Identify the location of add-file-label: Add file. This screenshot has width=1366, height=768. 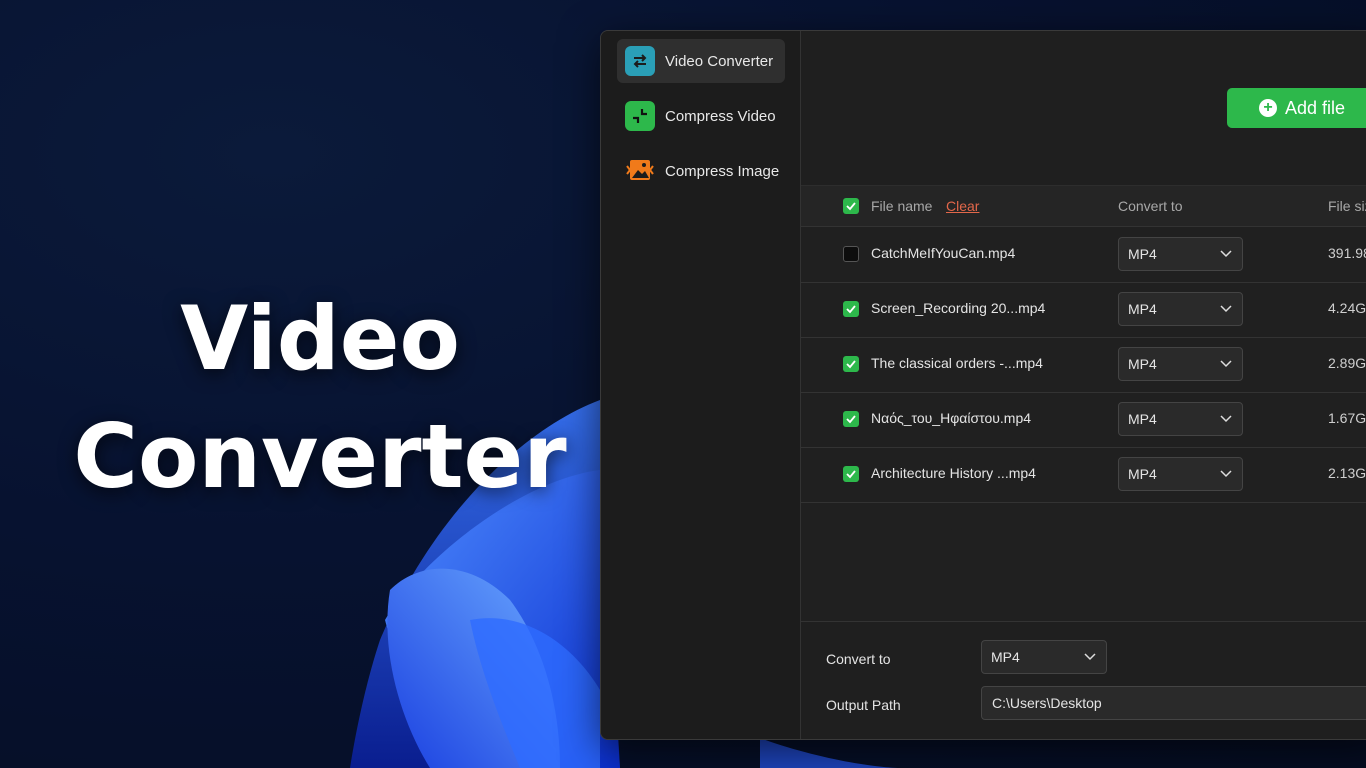
(1315, 107).